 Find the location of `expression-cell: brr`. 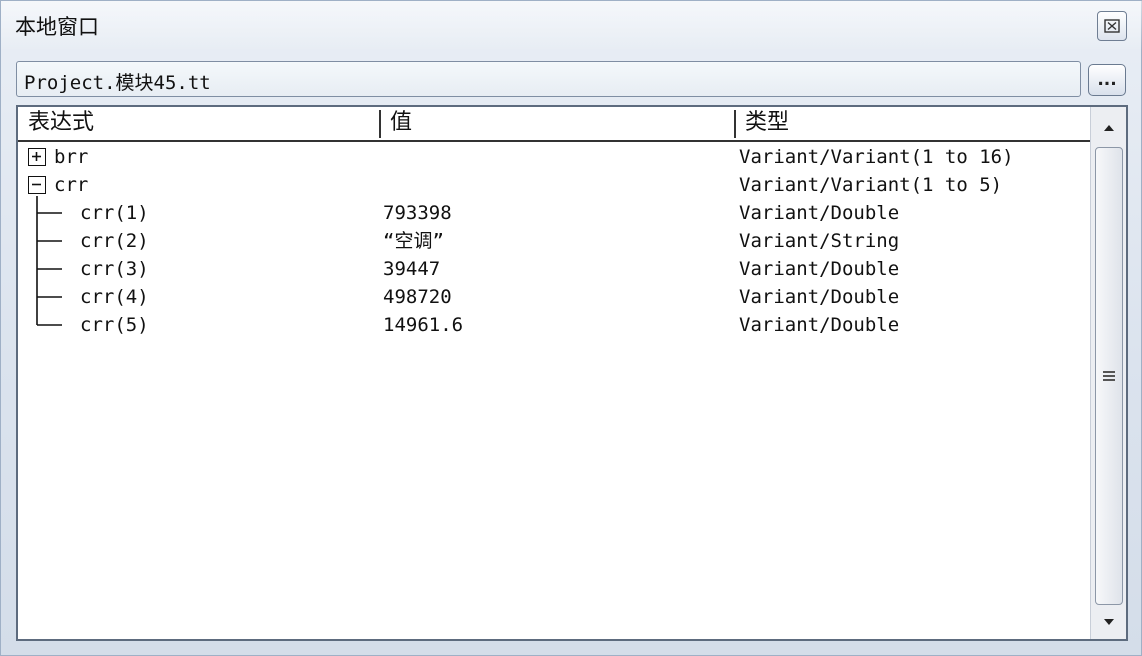

expression-cell: brr is located at coordinates (71, 157).